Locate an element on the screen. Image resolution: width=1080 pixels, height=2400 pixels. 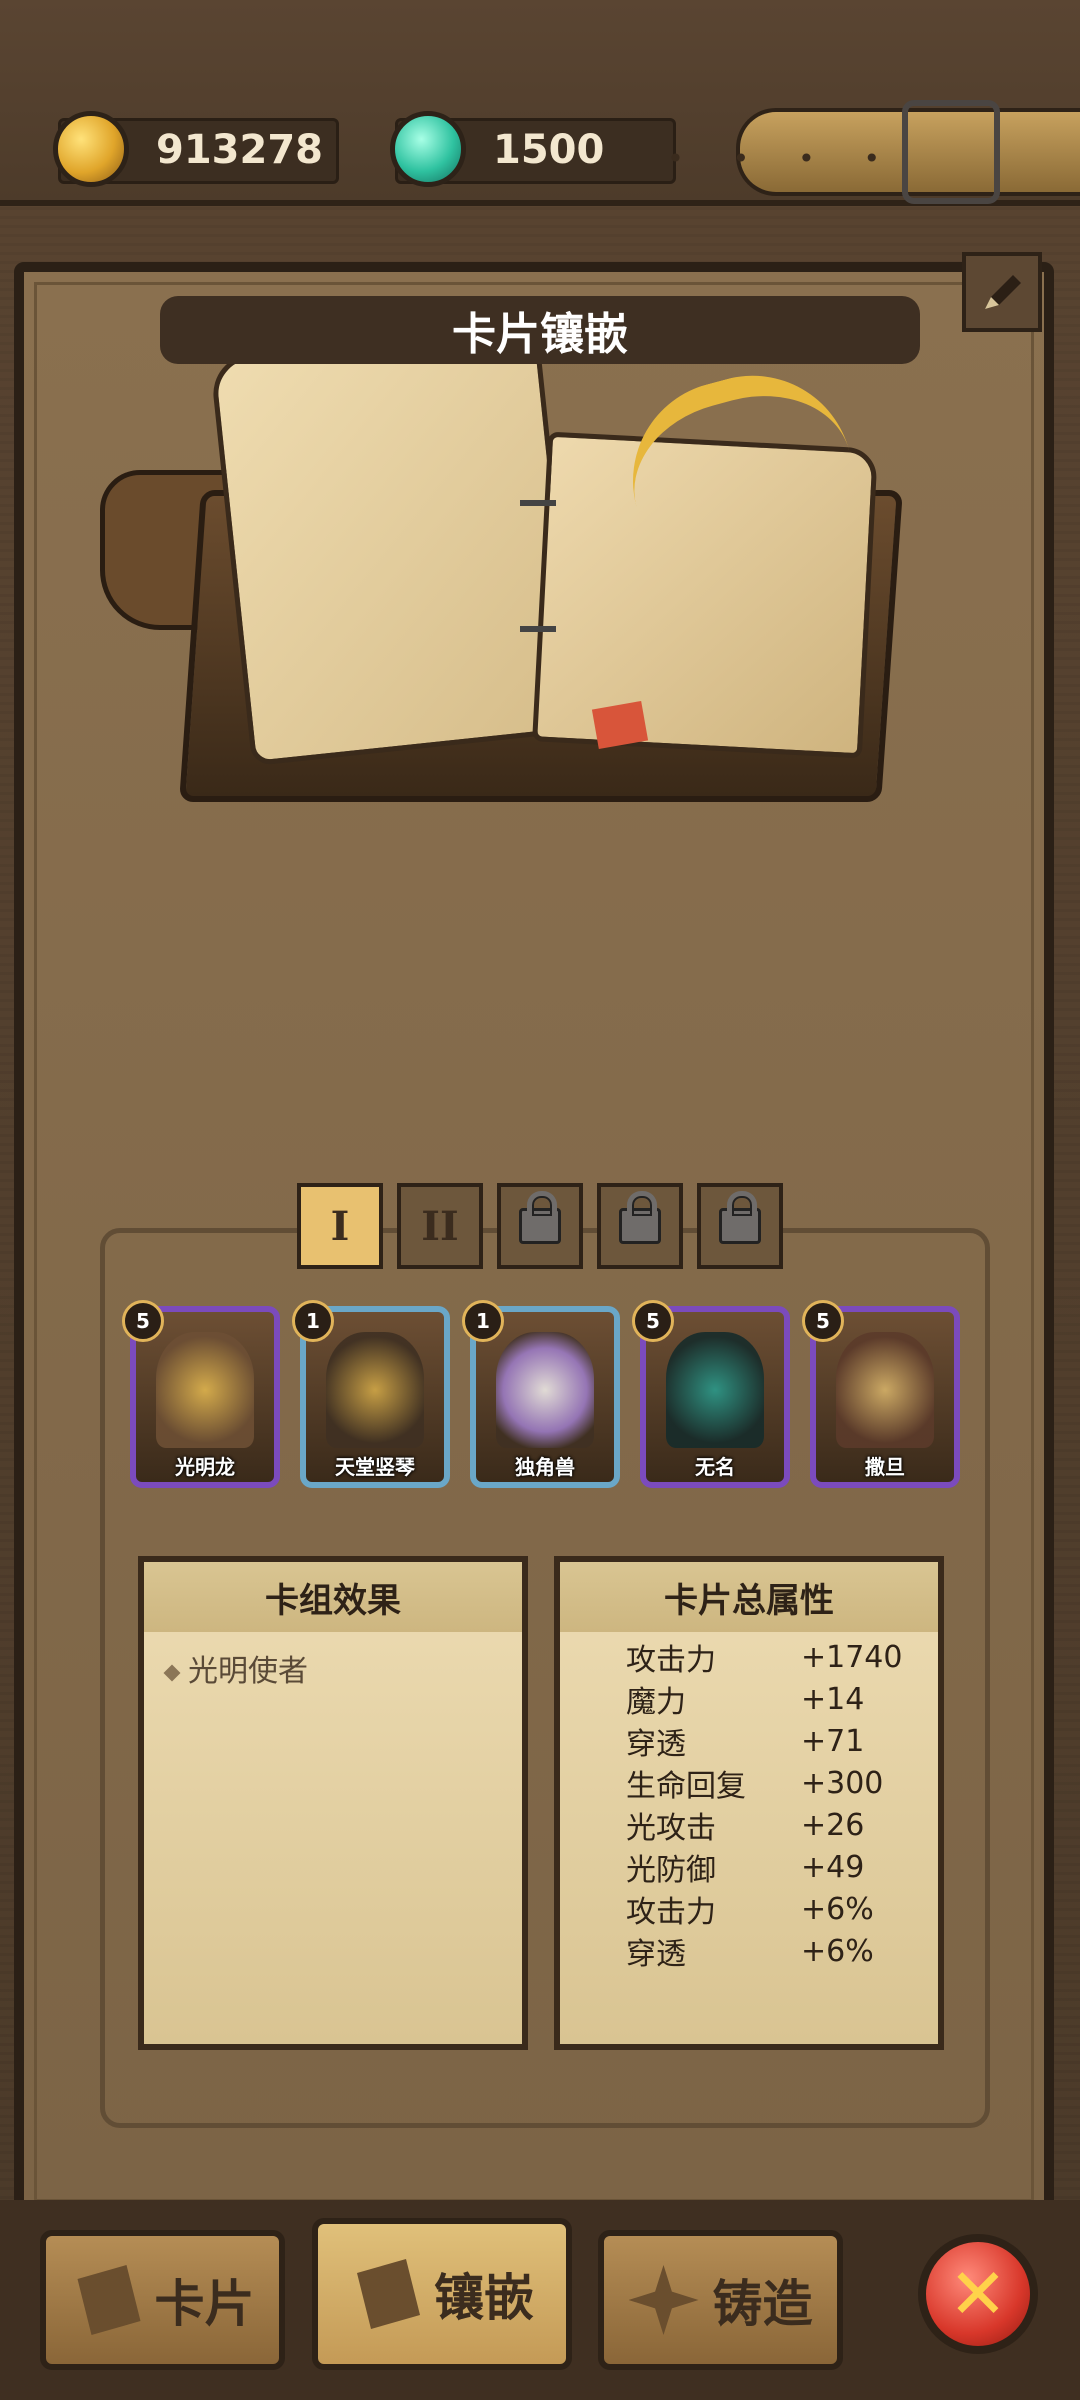
nav-inlay-button: 镶嵌 is located at coordinates (442, 2294).